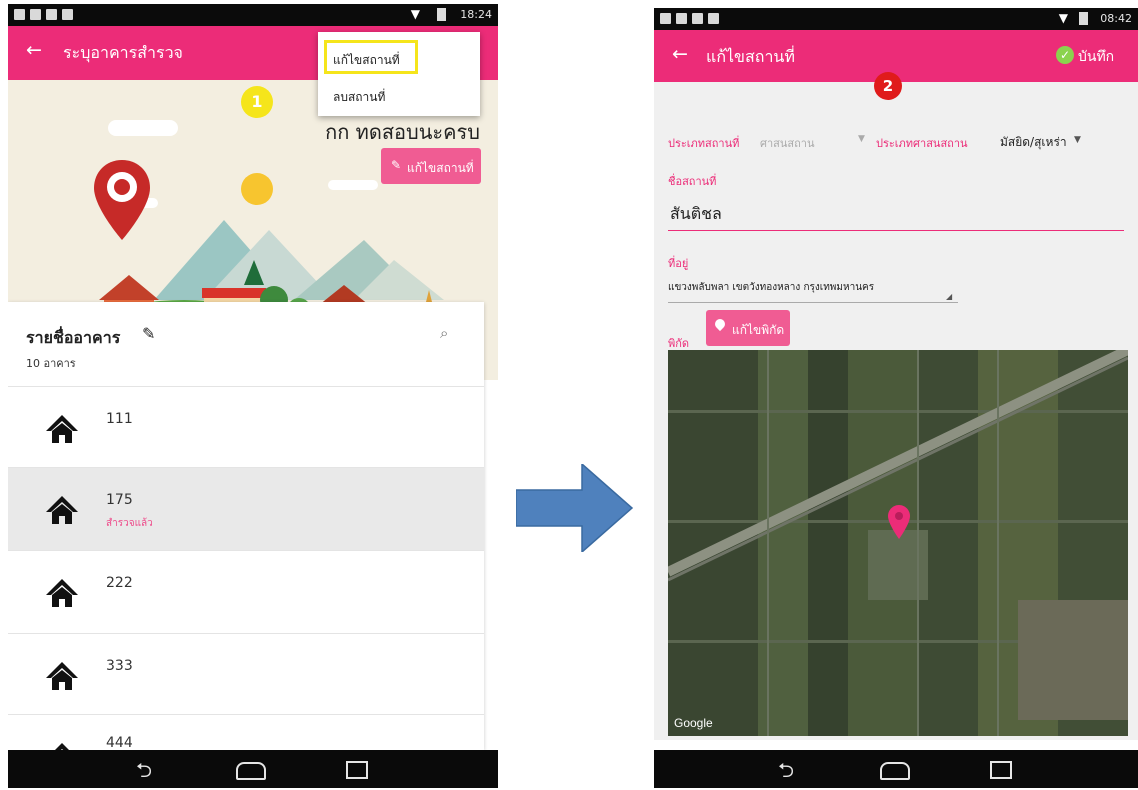 The width and height of the screenshot is (1138, 790). Describe the element at coordinates (1033, 142) in the screenshot. I see `religious-type-select: มัสยิด/สุเหร่า` at that location.